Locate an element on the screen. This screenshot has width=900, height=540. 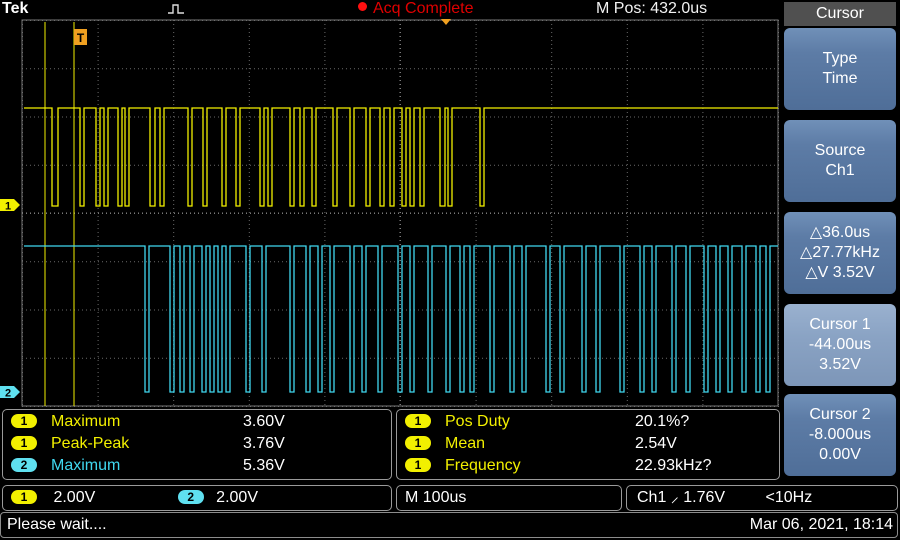
measurement-row: 1 Pos Duty 20.1%? is located at coordinates (585, 422).